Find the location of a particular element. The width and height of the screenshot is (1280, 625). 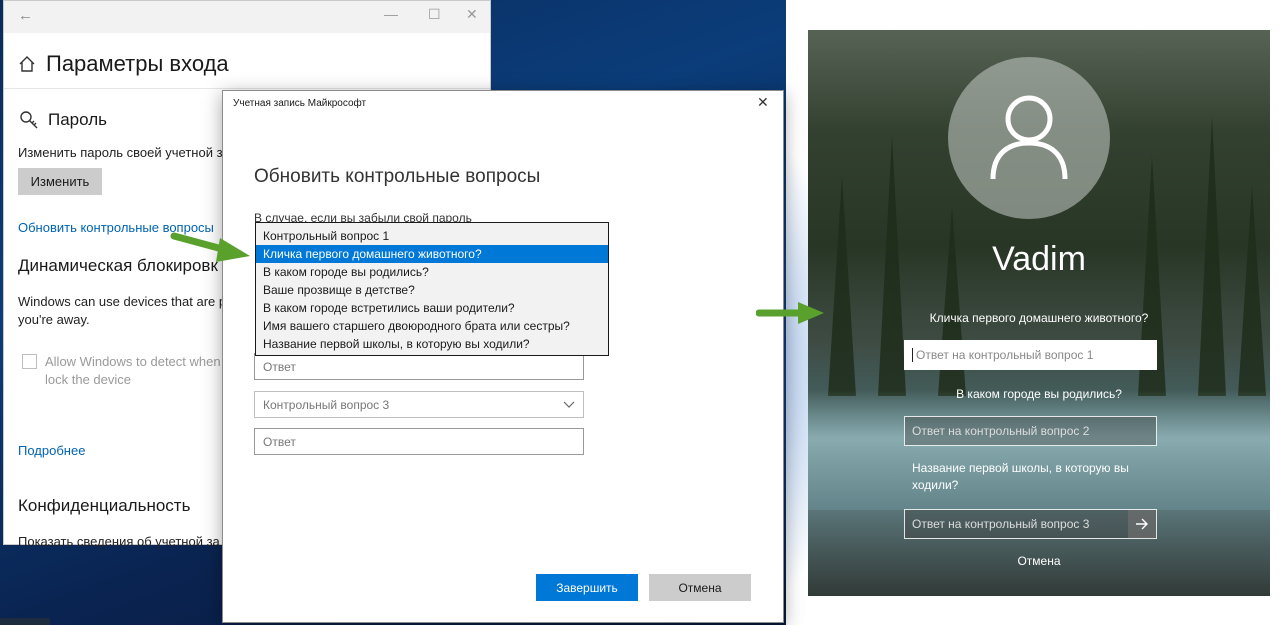

security-answer-2-input: Ответ на контрольный вопрос 2 is located at coordinates (1030, 431).